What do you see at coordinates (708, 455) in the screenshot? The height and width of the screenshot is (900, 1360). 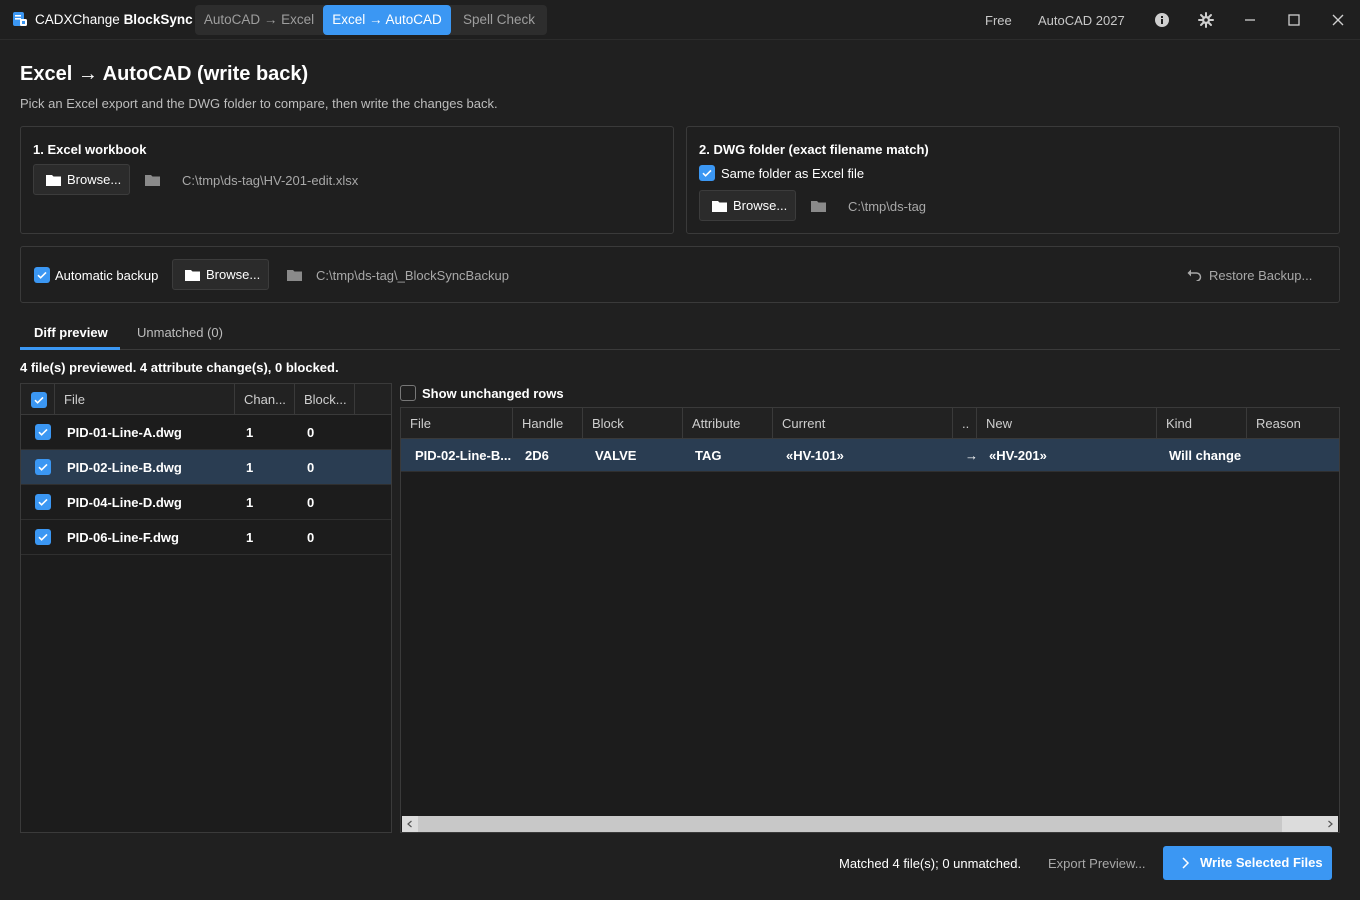 I see `diff-attribute: TAG` at bounding box center [708, 455].